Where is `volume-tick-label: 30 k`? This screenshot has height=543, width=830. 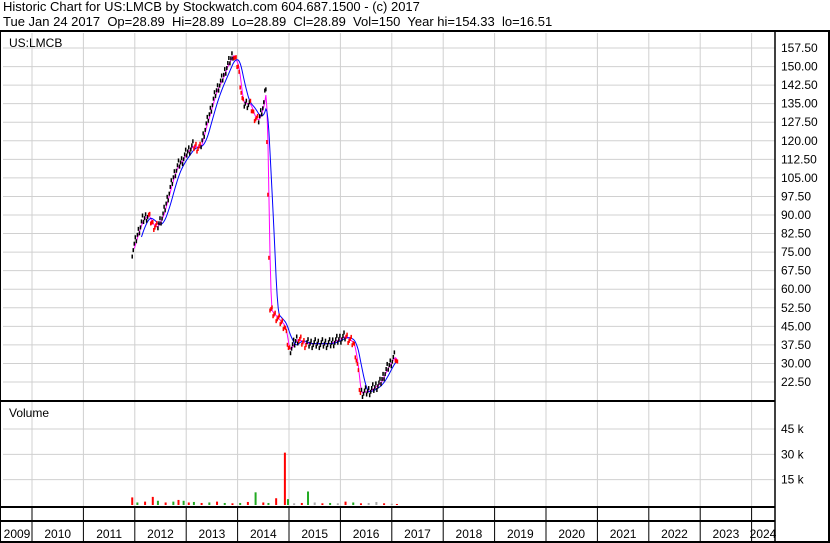 volume-tick-label: 30 k is located at coordinates (793, 454).